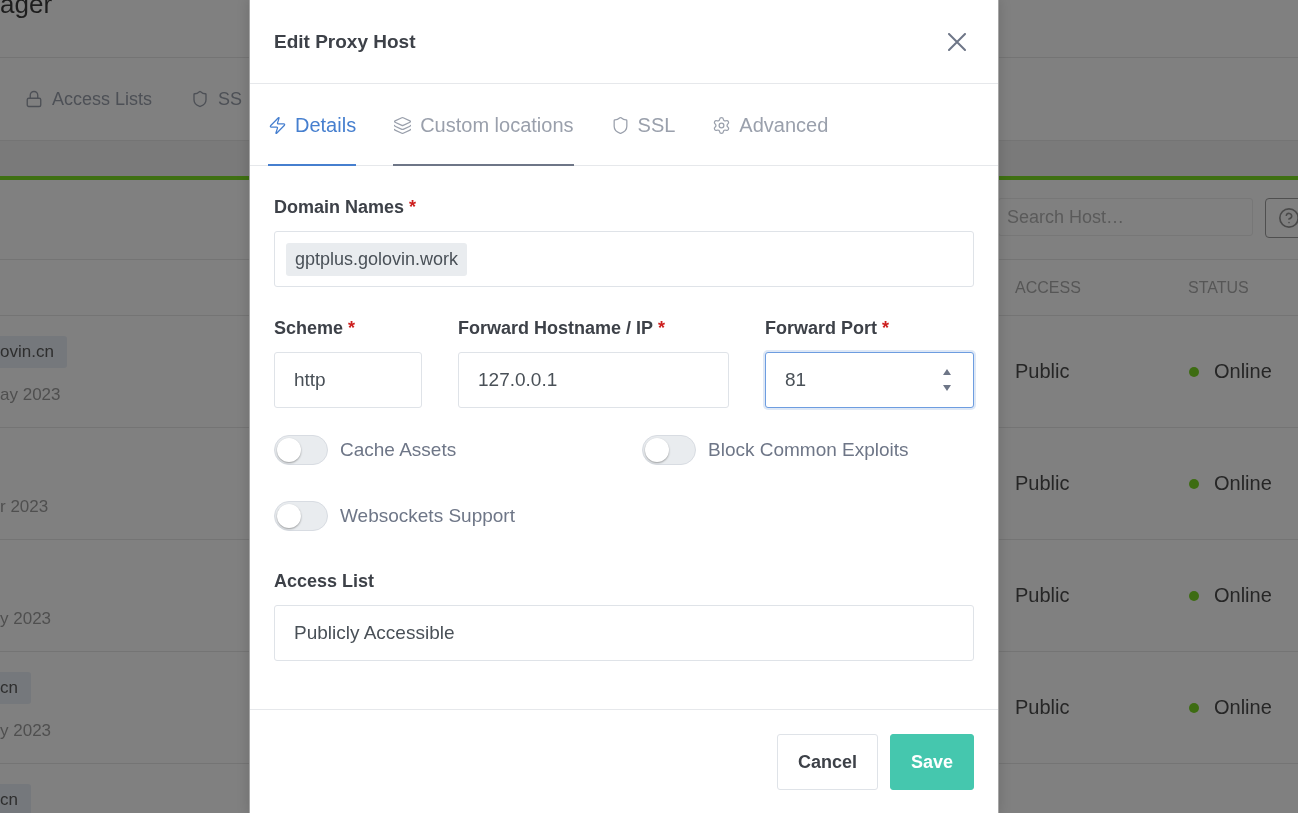 This screenshot has width=1298, height=813. What do you see at coordinates (377, 259) in the screenshot?
I see `domain-chip: gptplus.golovin.work` at bounding box center [377, 259].